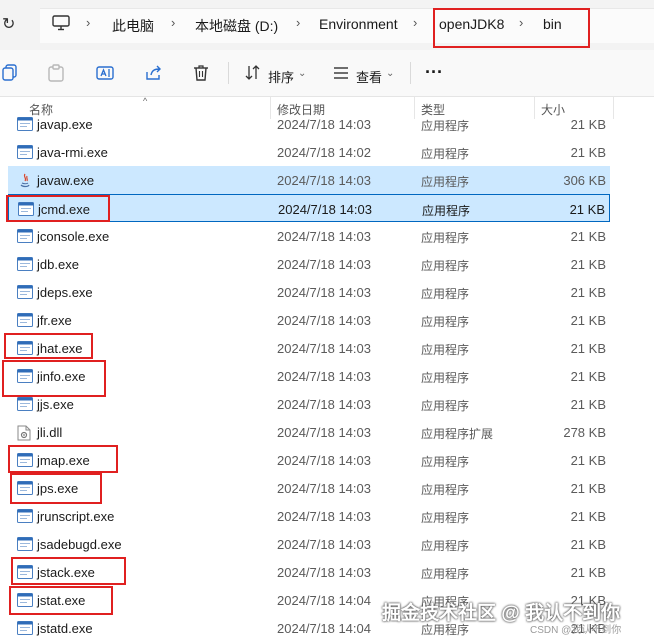 The image size is (654, 640). What do you see at coordinates (236, 26) in the screenshot?
I see `breadcrumb-drive-d: 本地磁盘 (D:)` at bounding box center [236, 26].